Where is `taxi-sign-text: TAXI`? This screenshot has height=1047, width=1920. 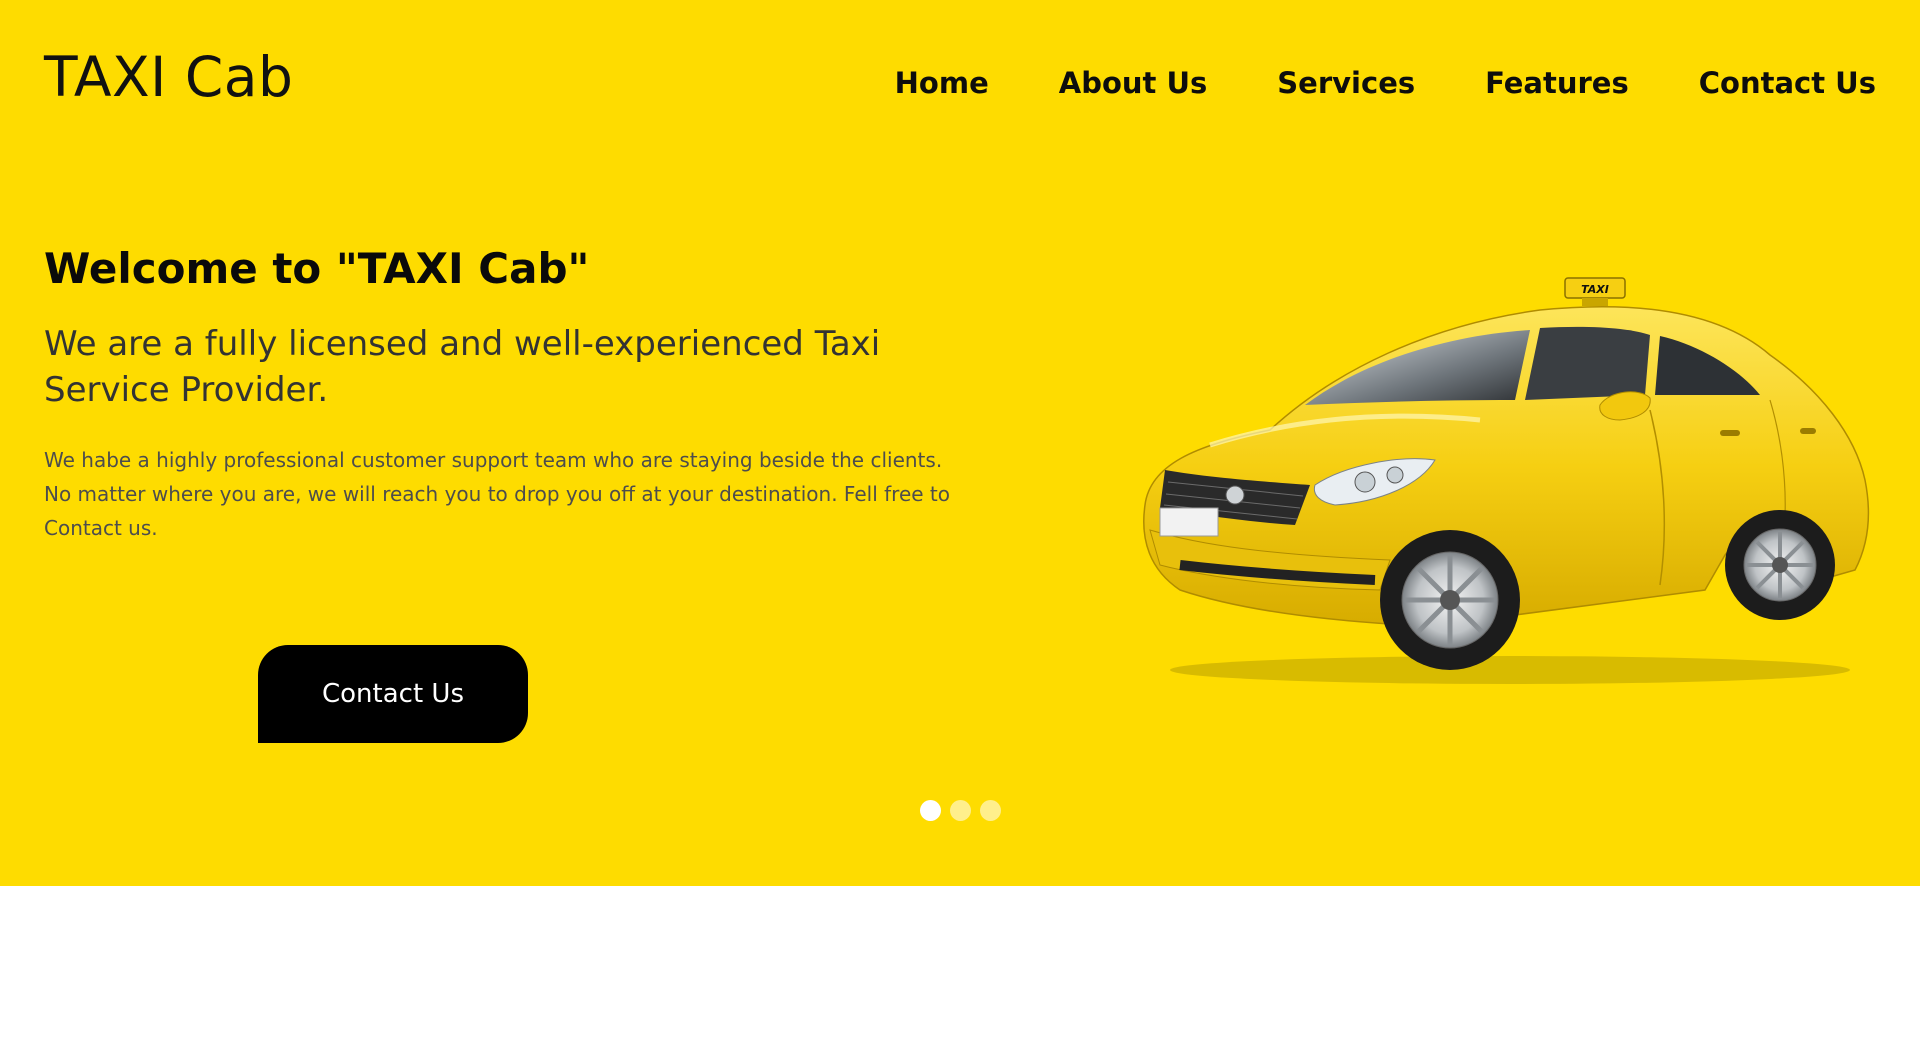 taxi-sign-text: TAXI is located at coordinates (1595, 289).